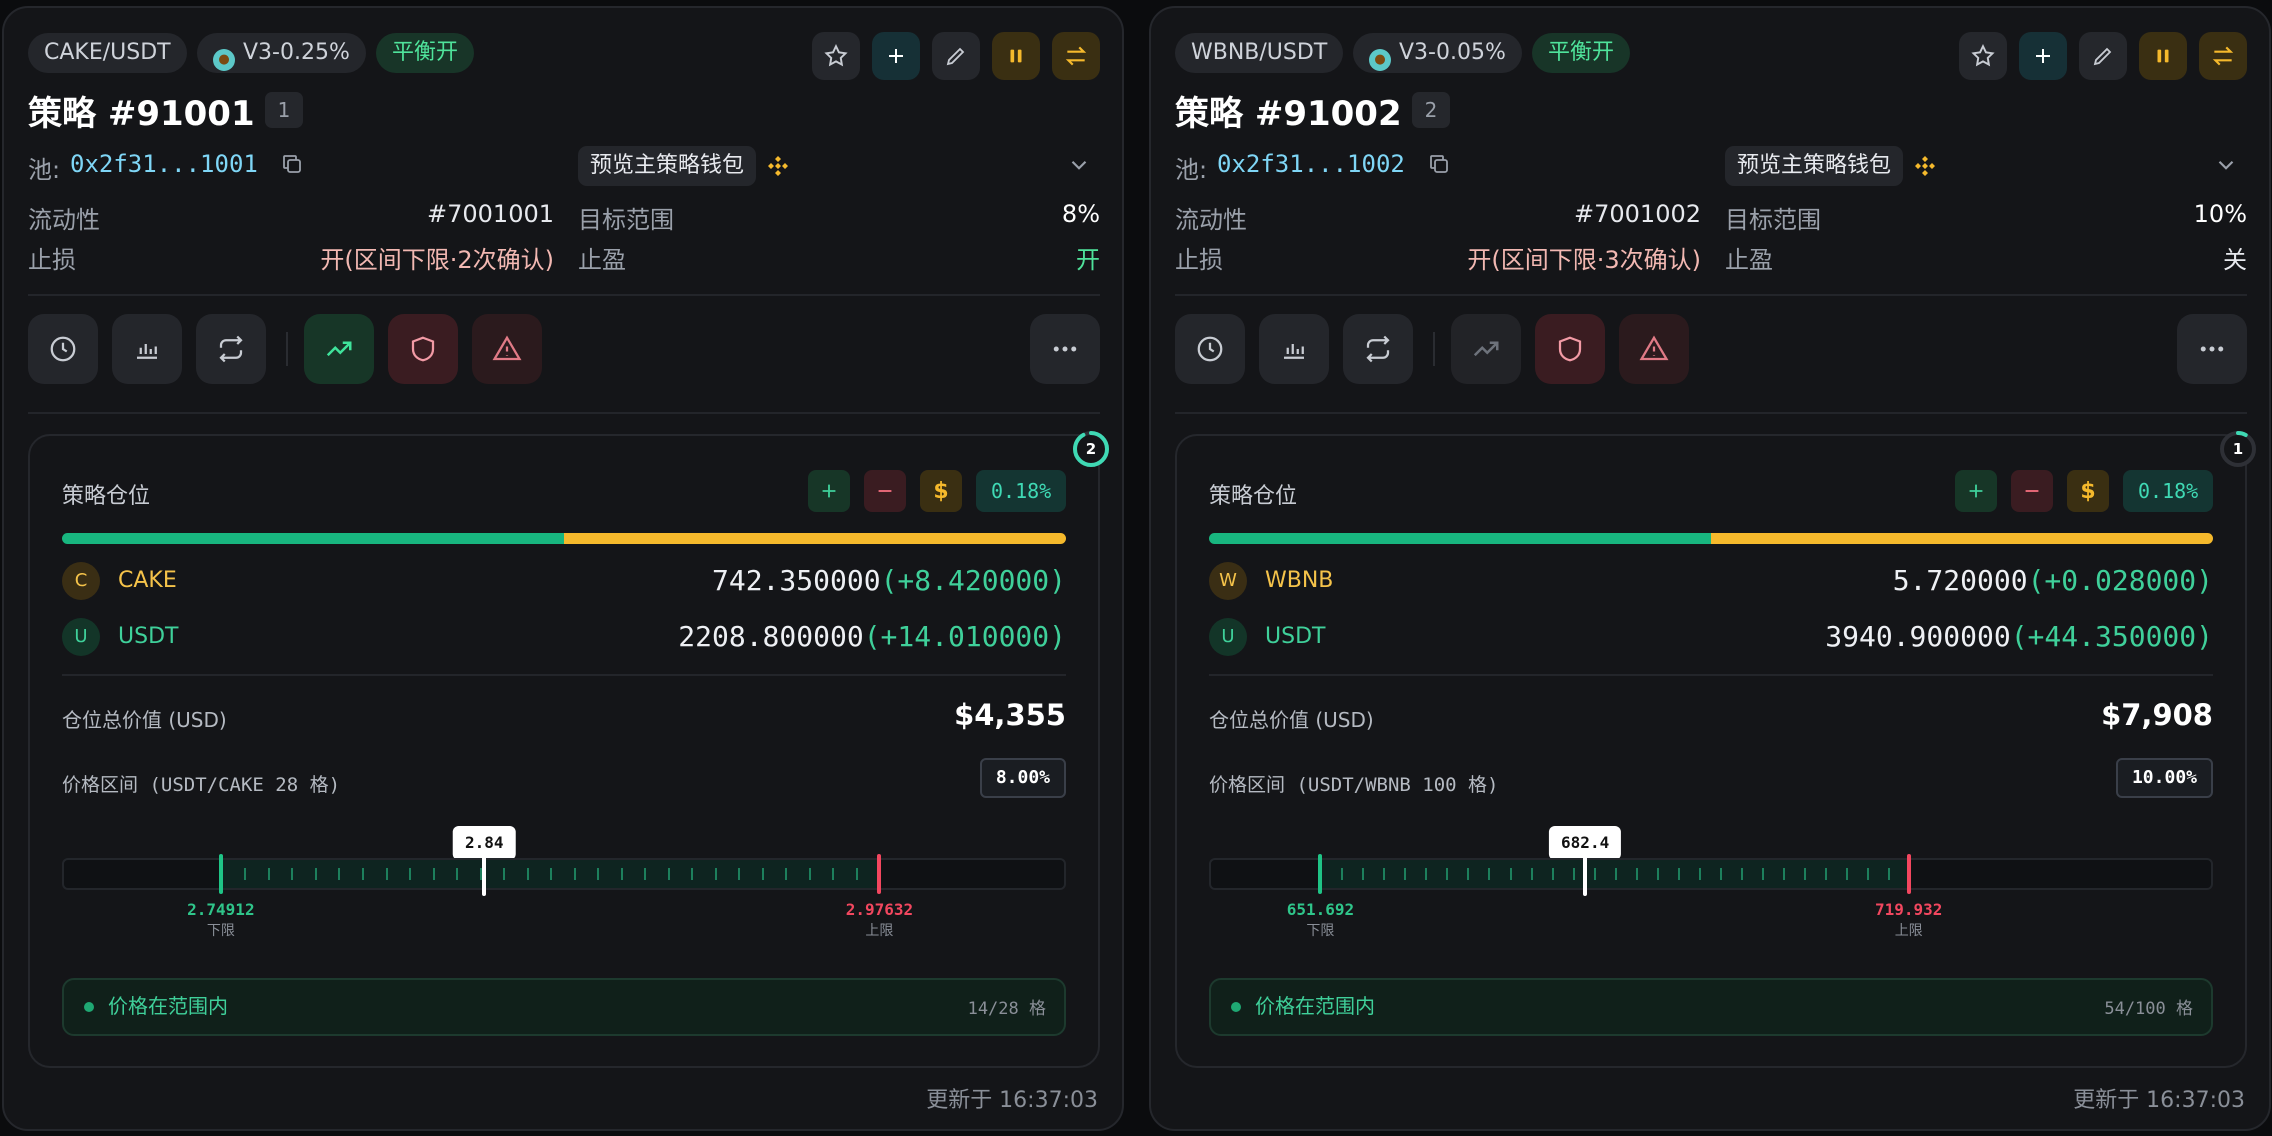  I want to click on upper-bound-label: 上限, so click(1908, 931).